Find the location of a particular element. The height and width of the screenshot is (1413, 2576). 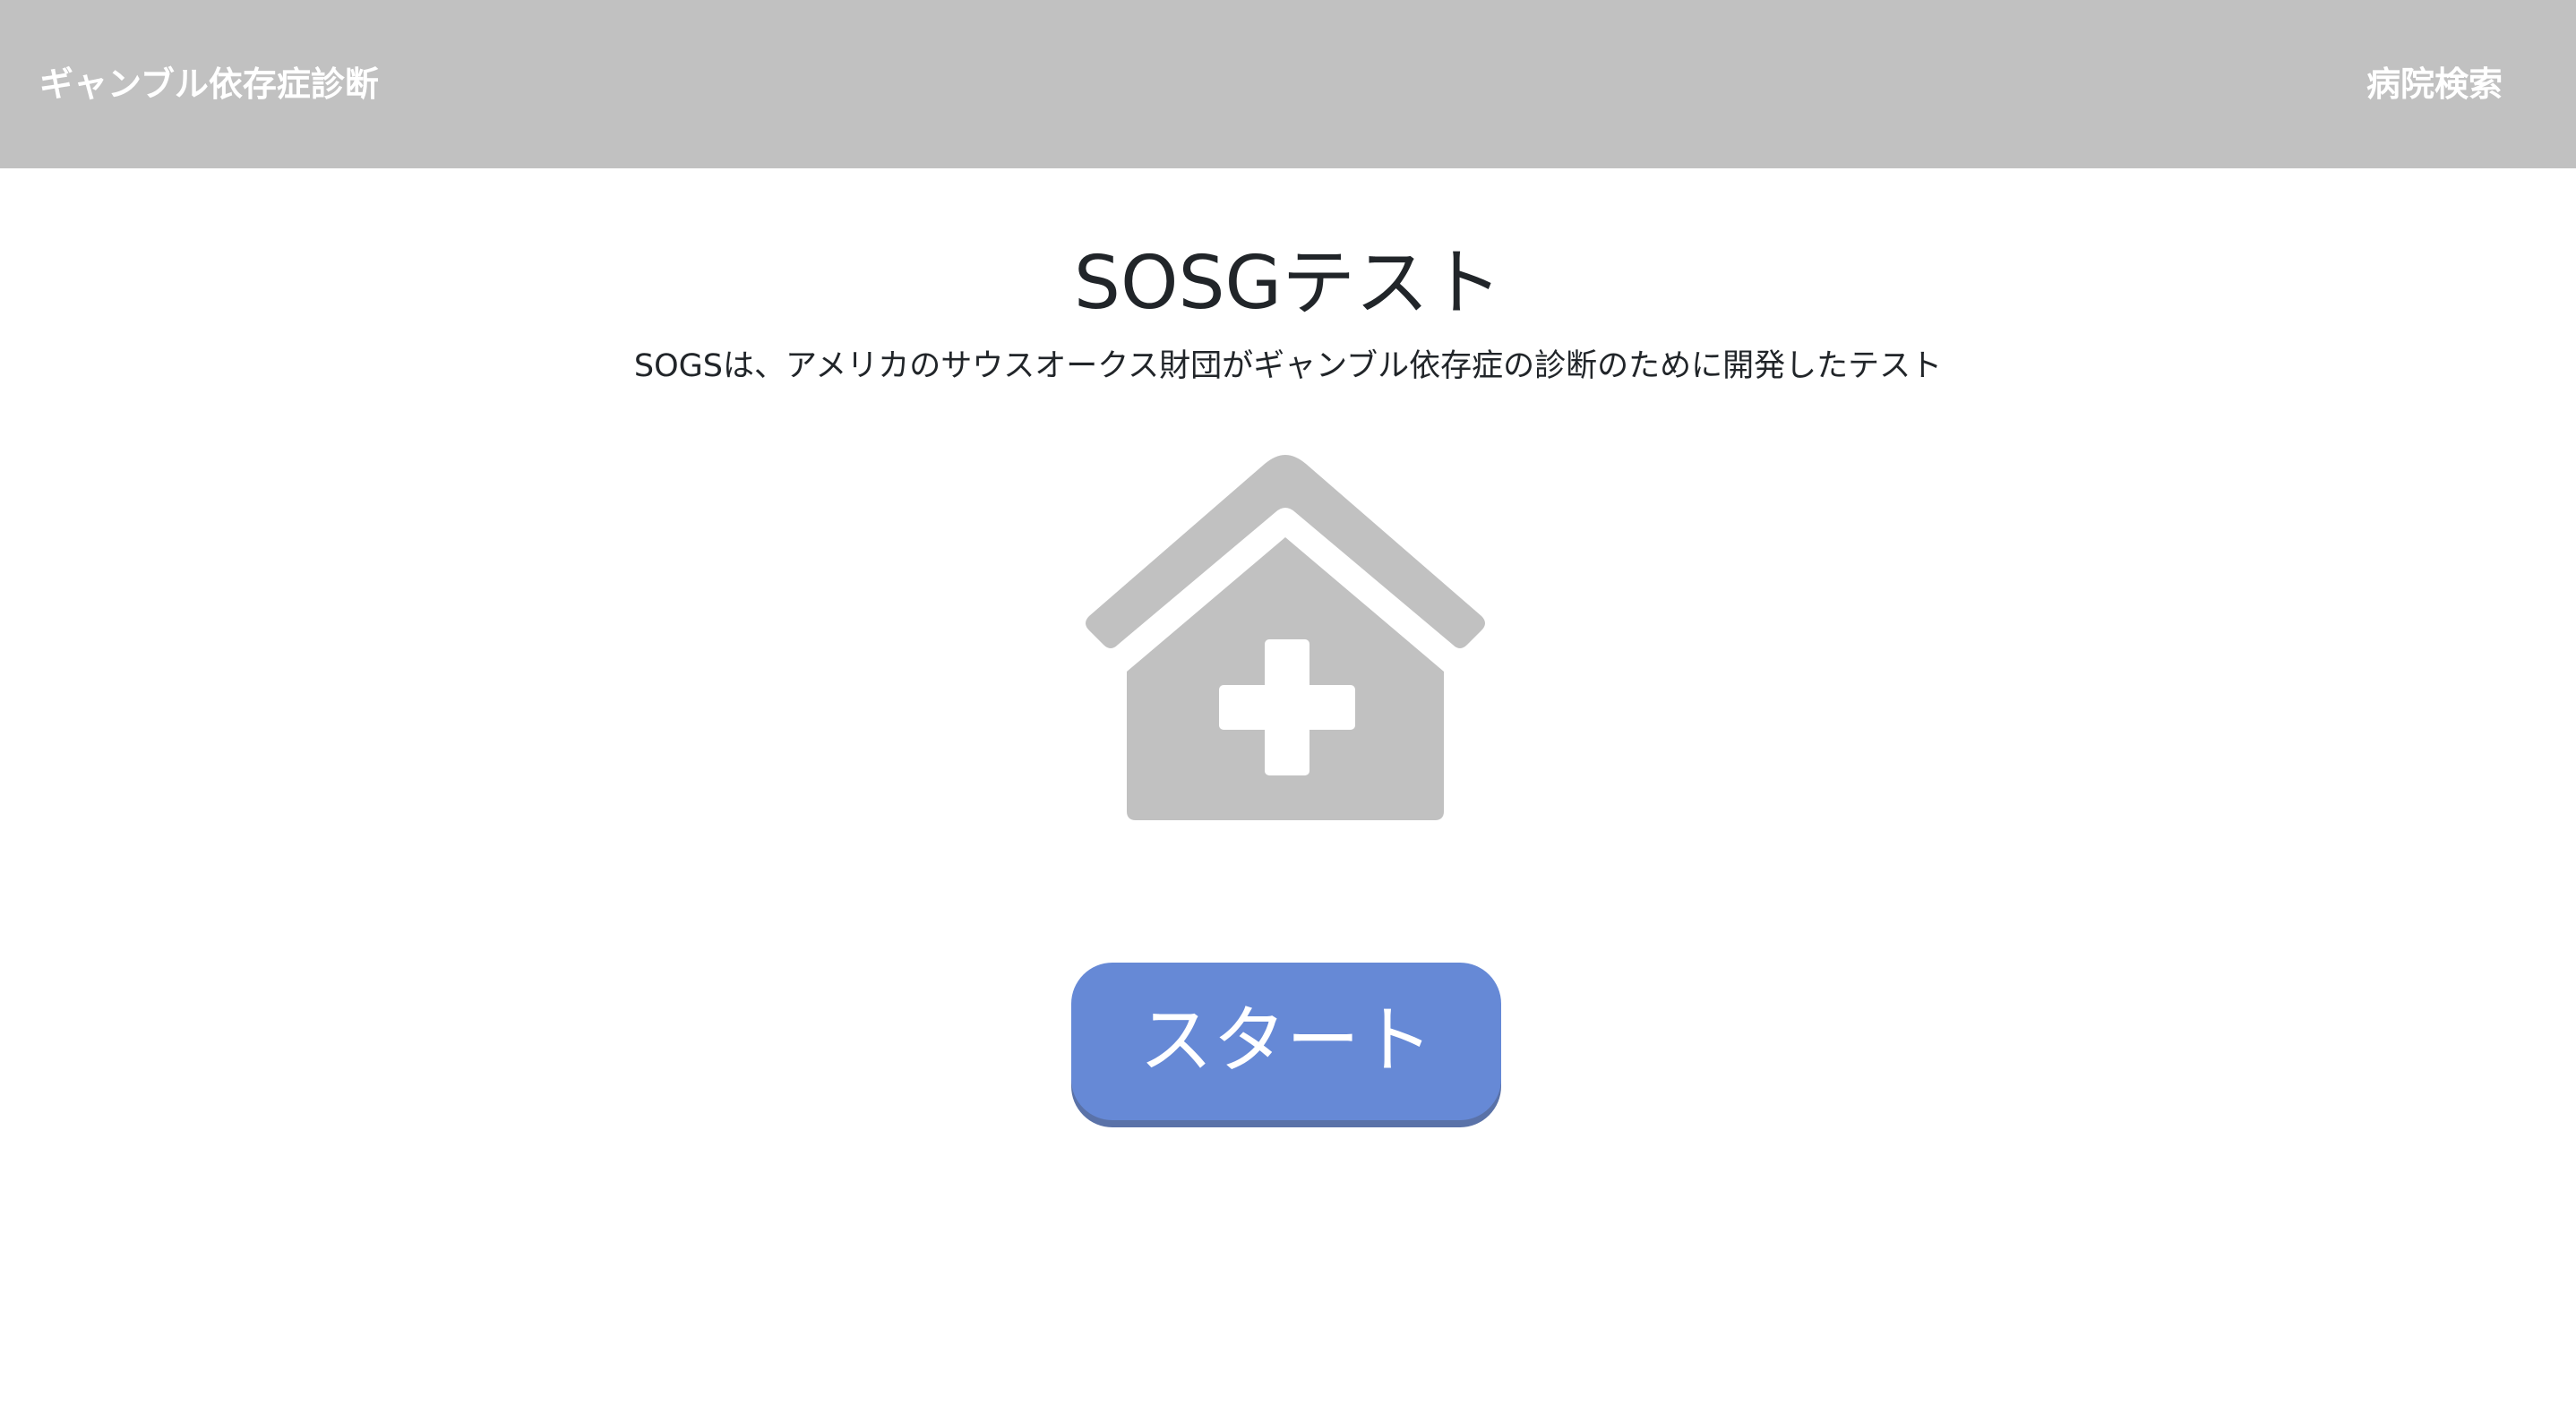

page-title: SOSGテスト is located at coordinates (1288, 283).